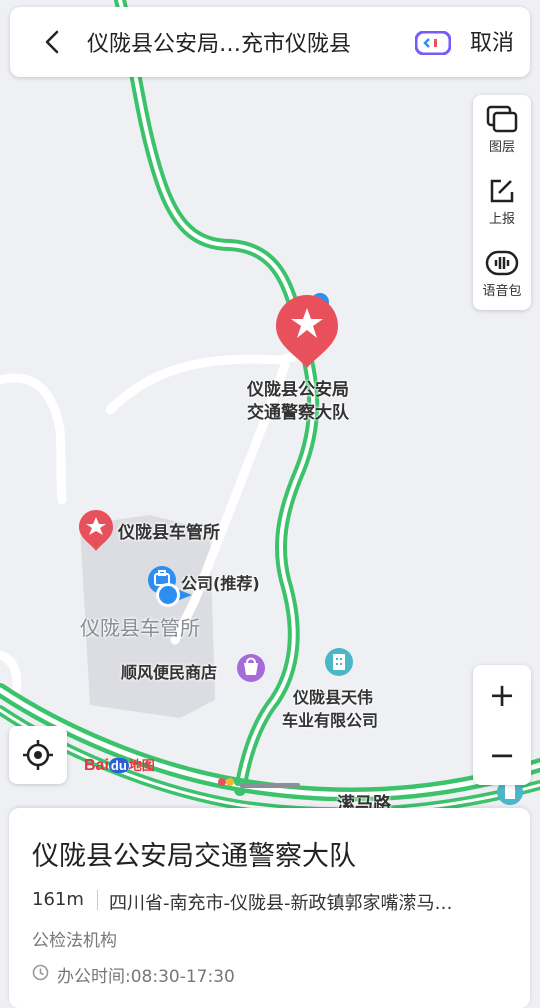  What do you see at coordinates (40, 972) in the screenshot?
I see `clock-icon` at bounding box center [40, 972].